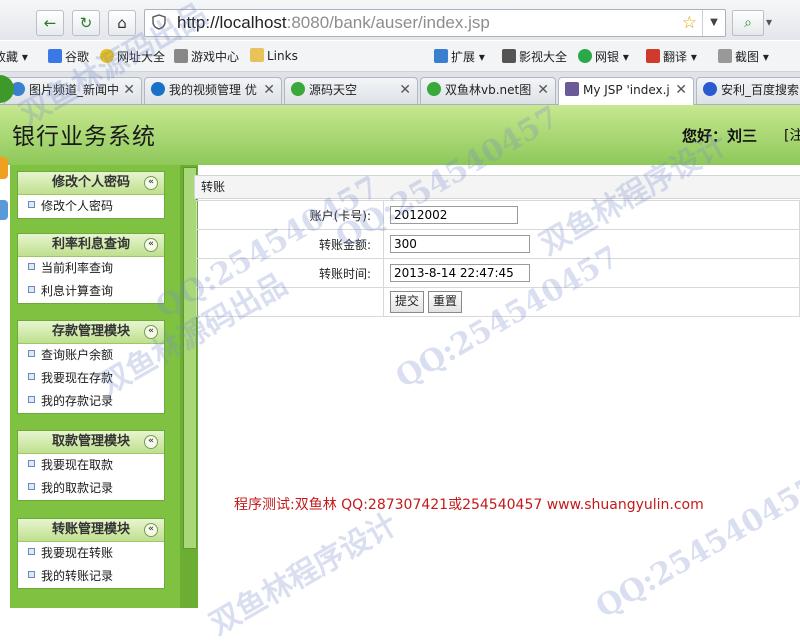  Describe the element at coordinates (206, 56) in the screenshot. I see `bookmark-games: 游戏中心` at that location.